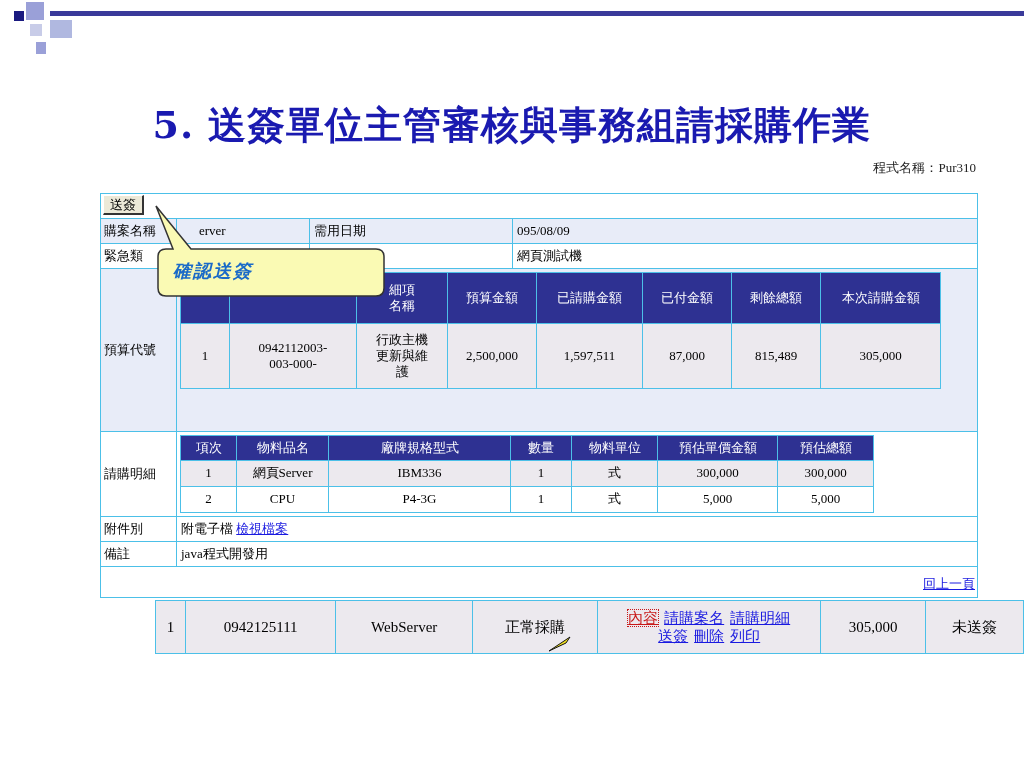 The image size is (1024, 768). Describe the element at coordinates (208, 448) in the screenshot. I see `column-header: 項次` at that location.